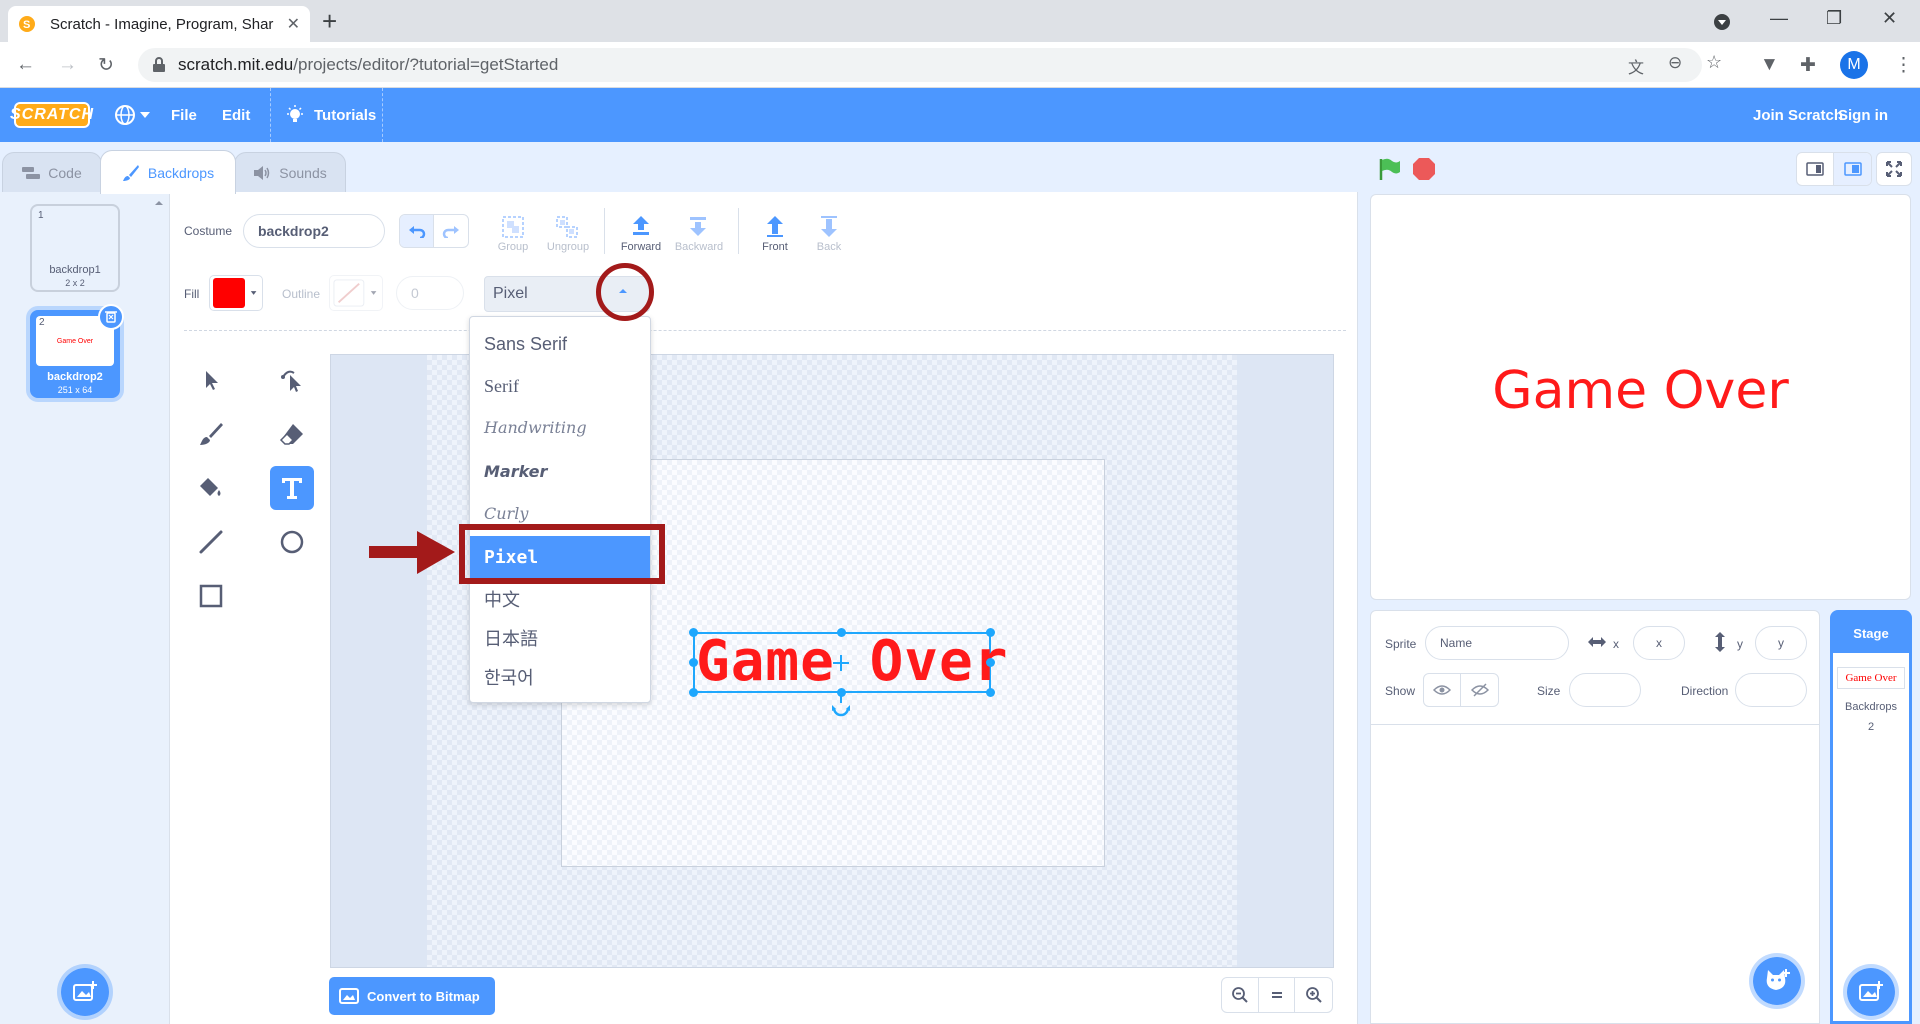 Image resolution: width=1920 pixels, height=1024 pixels. I want to click on show-sprite-button, so click(1443, 690).